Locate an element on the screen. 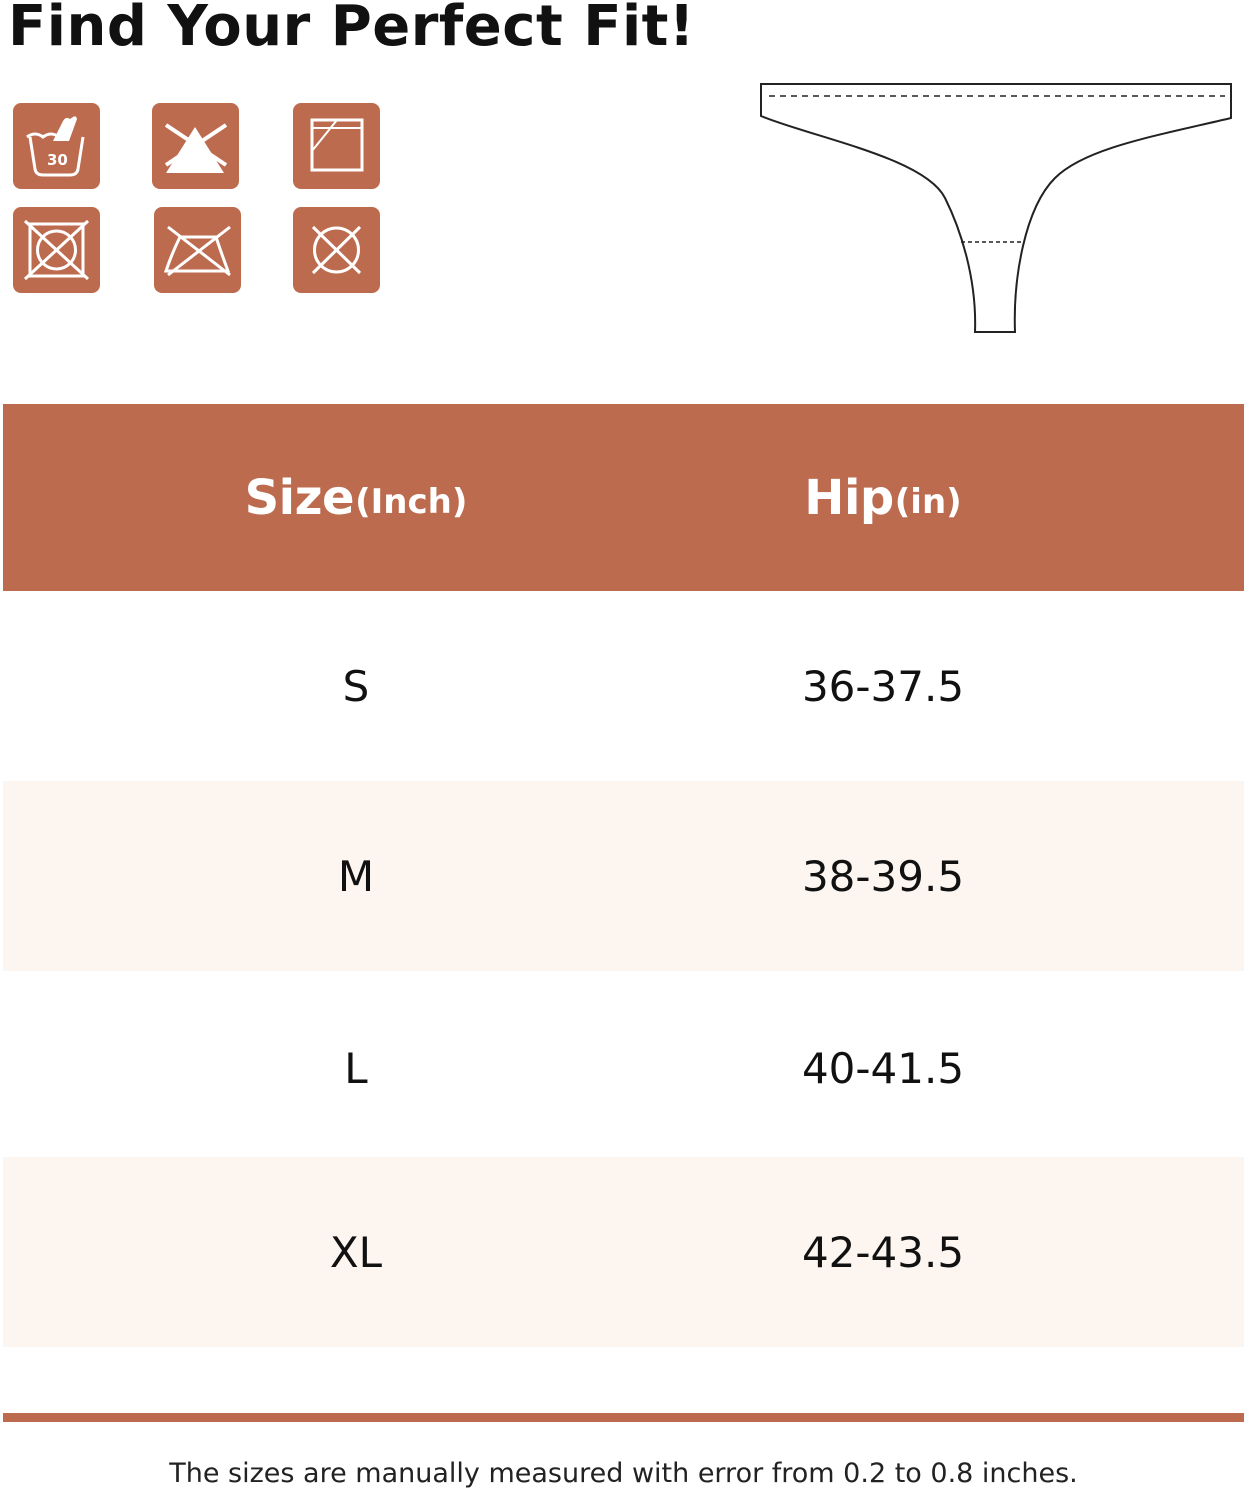 This screenshot has width=1247, height=1500. do-not-iron-icon is located at coordinates (197, 250).